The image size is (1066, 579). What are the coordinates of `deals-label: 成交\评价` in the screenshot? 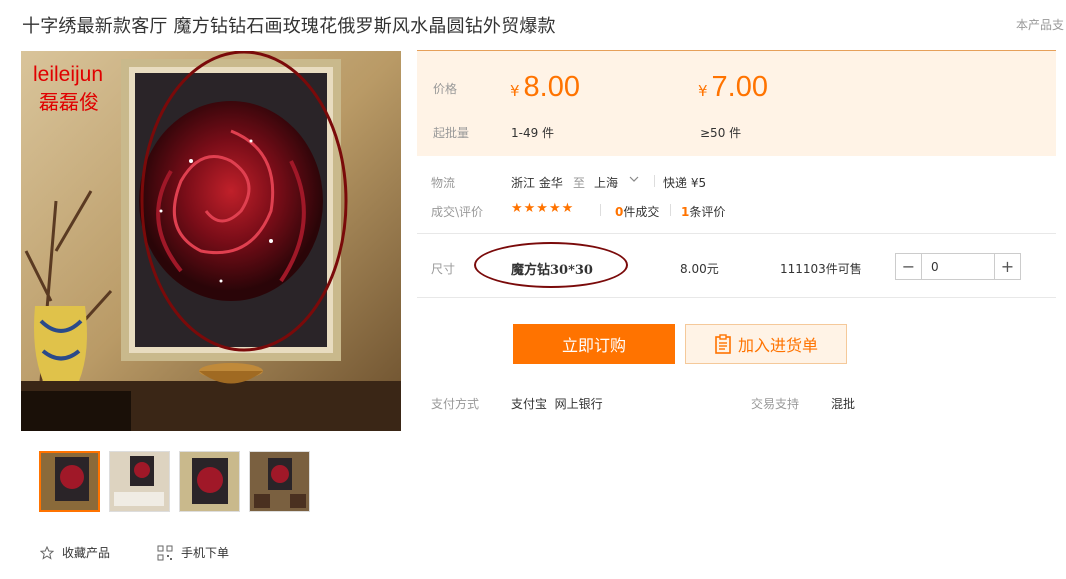 It's located at (457, 212).